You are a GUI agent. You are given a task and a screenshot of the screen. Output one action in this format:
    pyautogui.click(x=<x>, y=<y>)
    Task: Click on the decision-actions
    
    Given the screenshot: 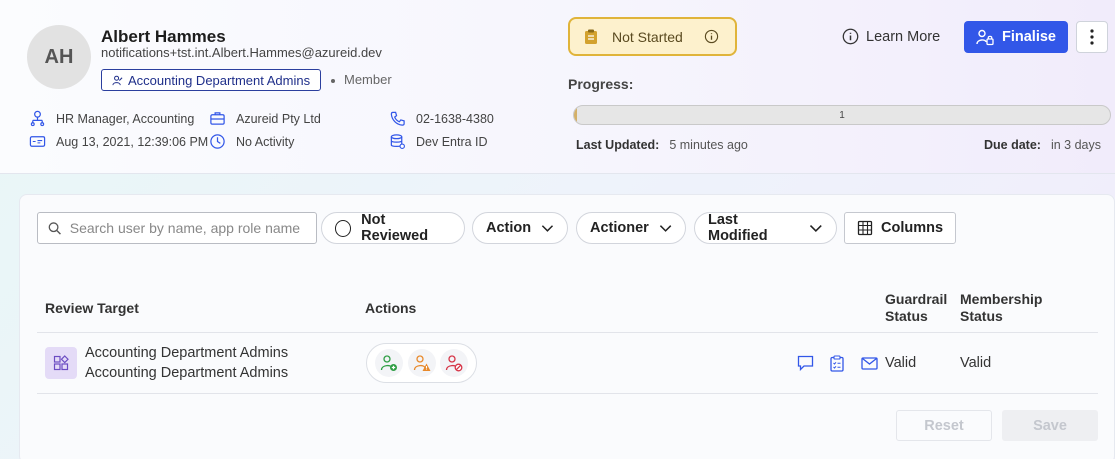 What is the action you would take?
    pyautogui.click(x=421, y=363)
    